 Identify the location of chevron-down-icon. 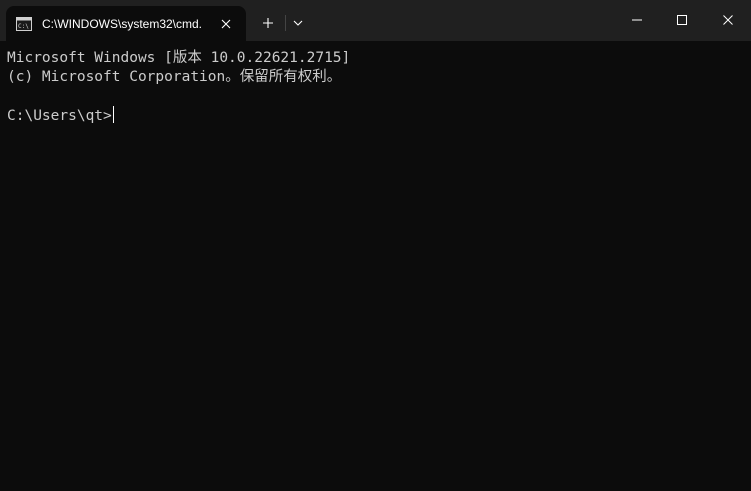
(298, 23).